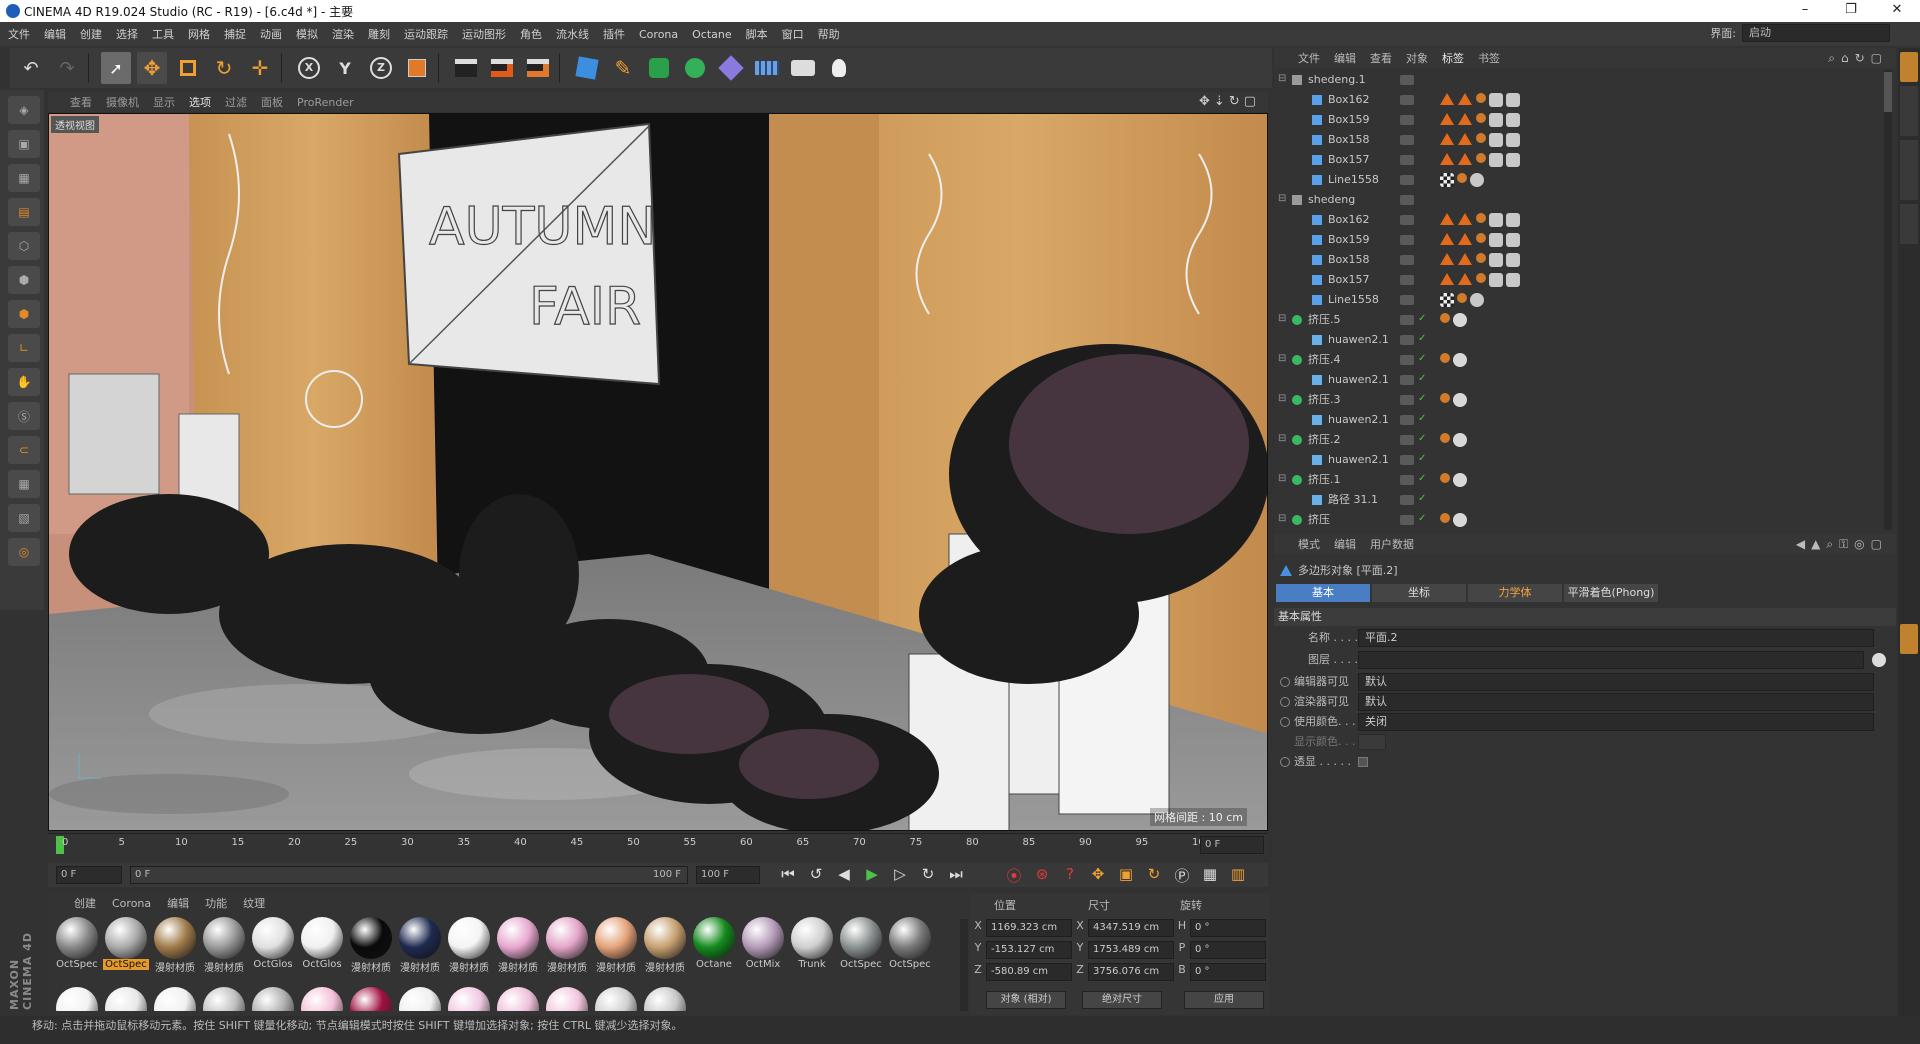 The height and width of the screenshot is (1044, 1920). Describe the element at coordinates (381, 68) in the screenshot. I see `z-axis-button: Z` at that location.